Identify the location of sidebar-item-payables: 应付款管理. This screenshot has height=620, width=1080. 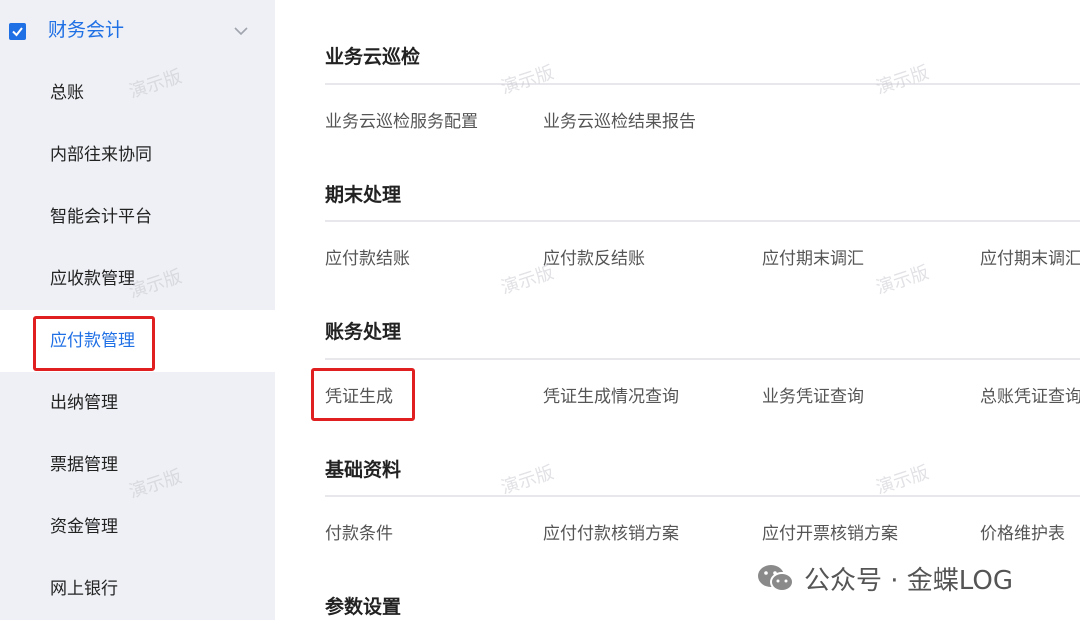
(137, 341).